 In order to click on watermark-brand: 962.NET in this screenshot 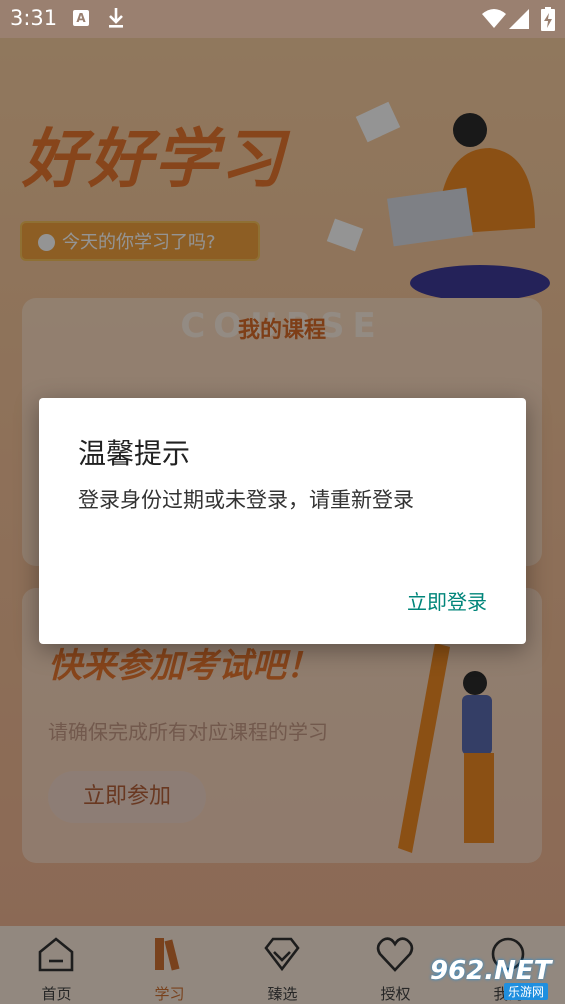, I will do `click(491, 971)`.